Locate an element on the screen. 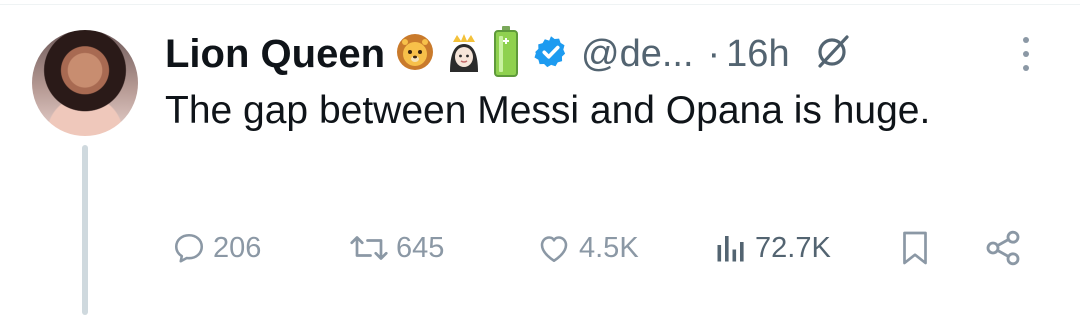 The image size is (1080, 315). views-button: 72.7K is located at coordinates (772, 248).